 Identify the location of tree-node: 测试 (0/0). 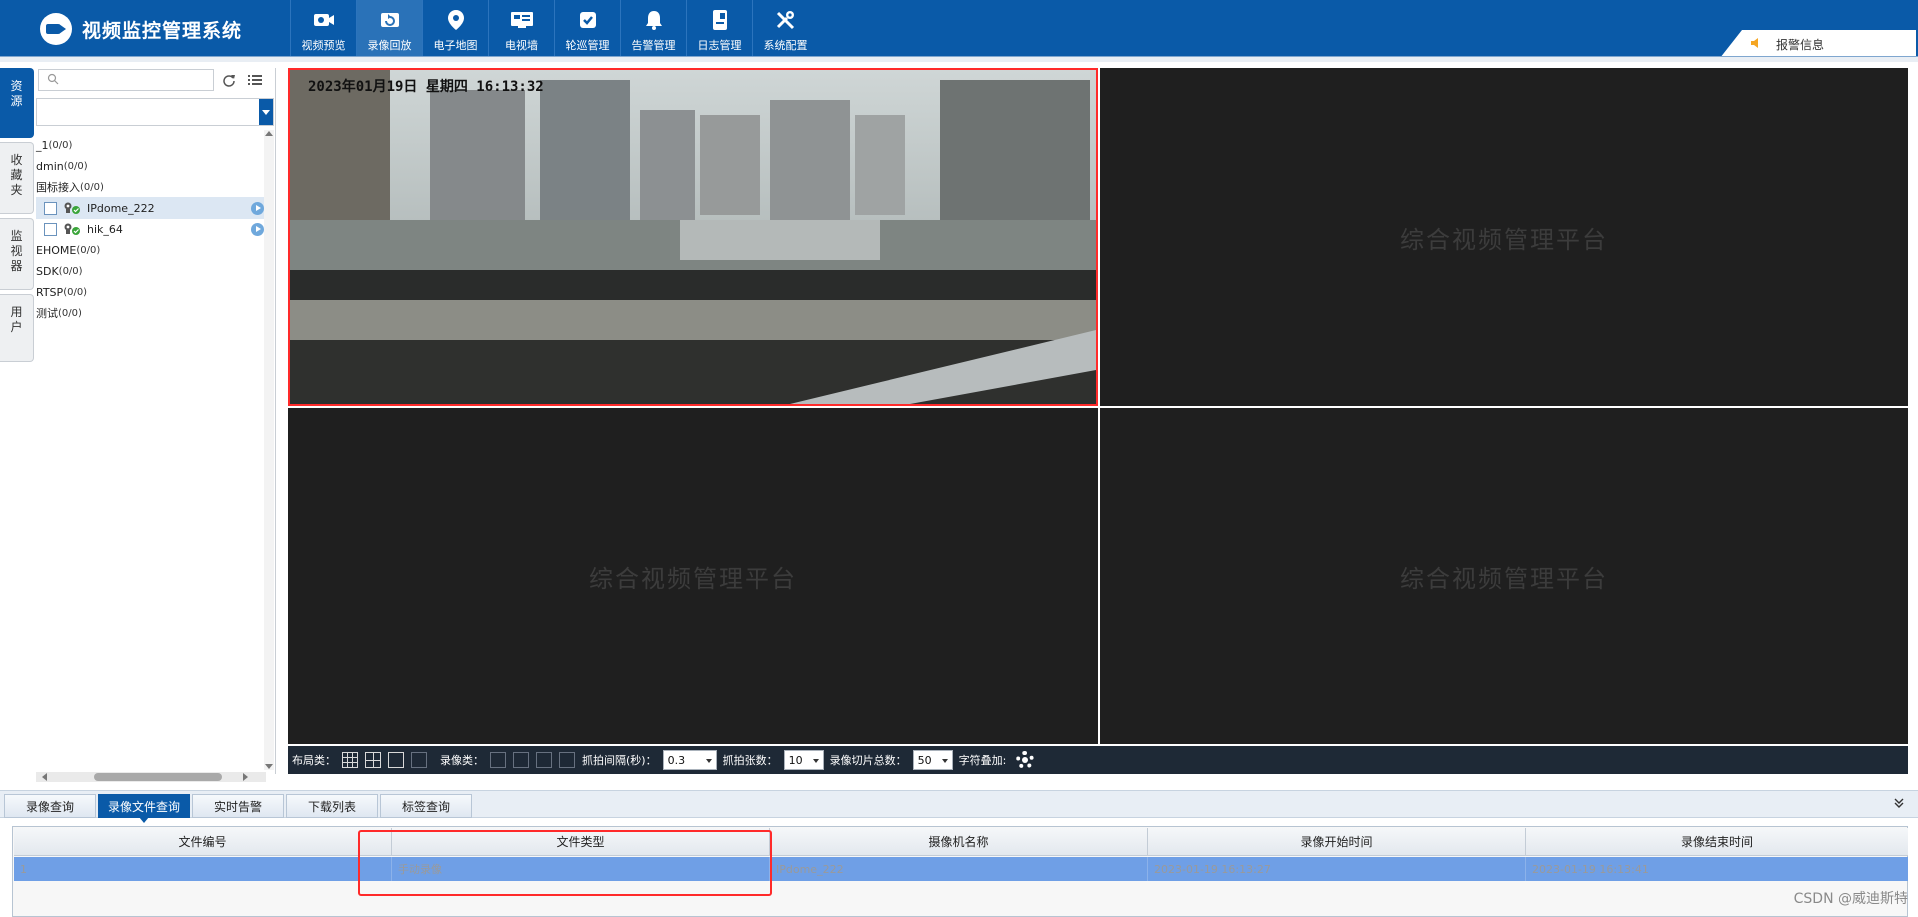
(150, 313).